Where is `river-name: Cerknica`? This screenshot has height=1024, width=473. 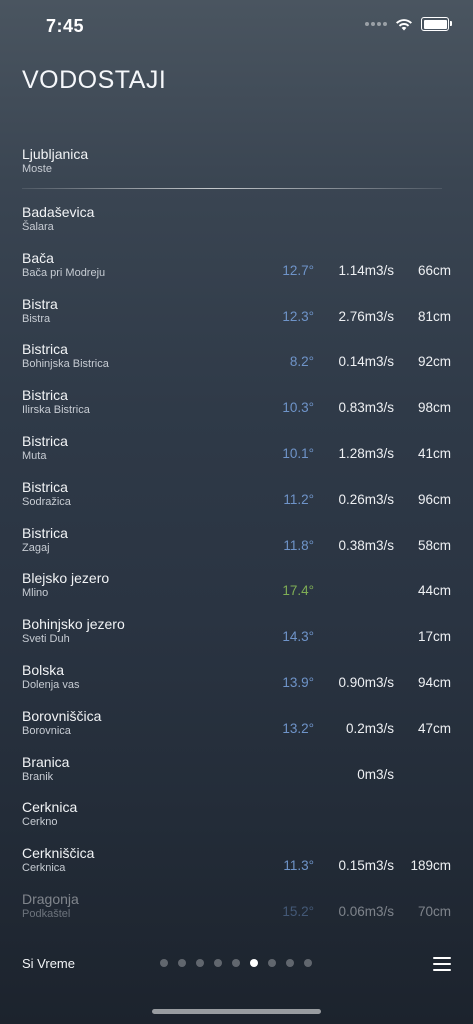
river-name: Cerknica is located at coordinates (50, 807).